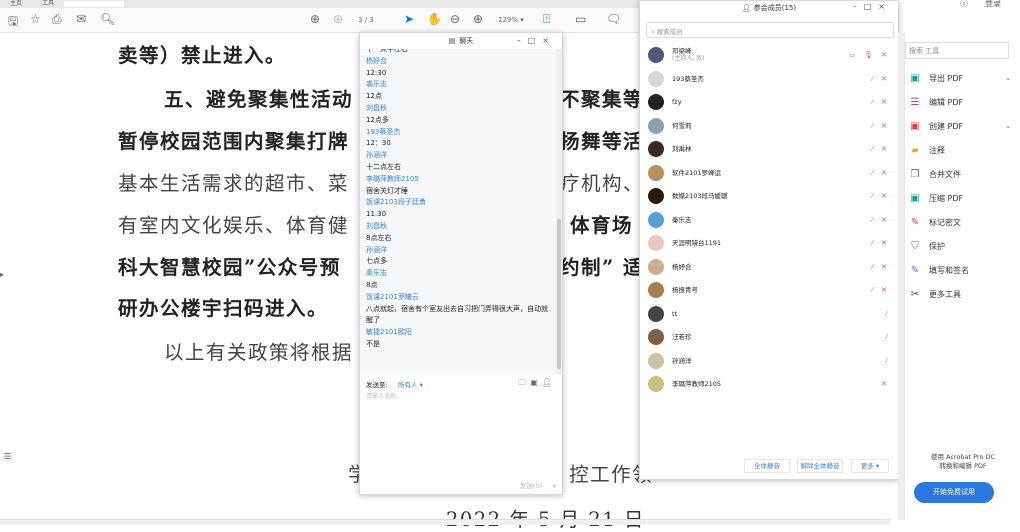 The width and height of the screenshot is (1020, 532). What do you see at coordinates (478, 19) in the screenshot?
I see `zoom-in-icon: ⊕` at bounding box center [478, 19].